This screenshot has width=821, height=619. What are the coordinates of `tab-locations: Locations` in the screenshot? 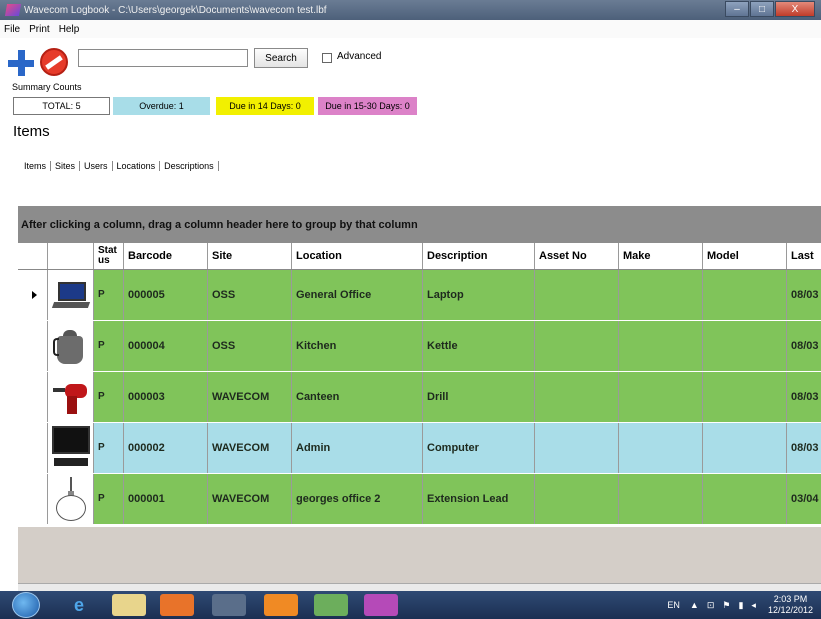 It's located at (137, 166).